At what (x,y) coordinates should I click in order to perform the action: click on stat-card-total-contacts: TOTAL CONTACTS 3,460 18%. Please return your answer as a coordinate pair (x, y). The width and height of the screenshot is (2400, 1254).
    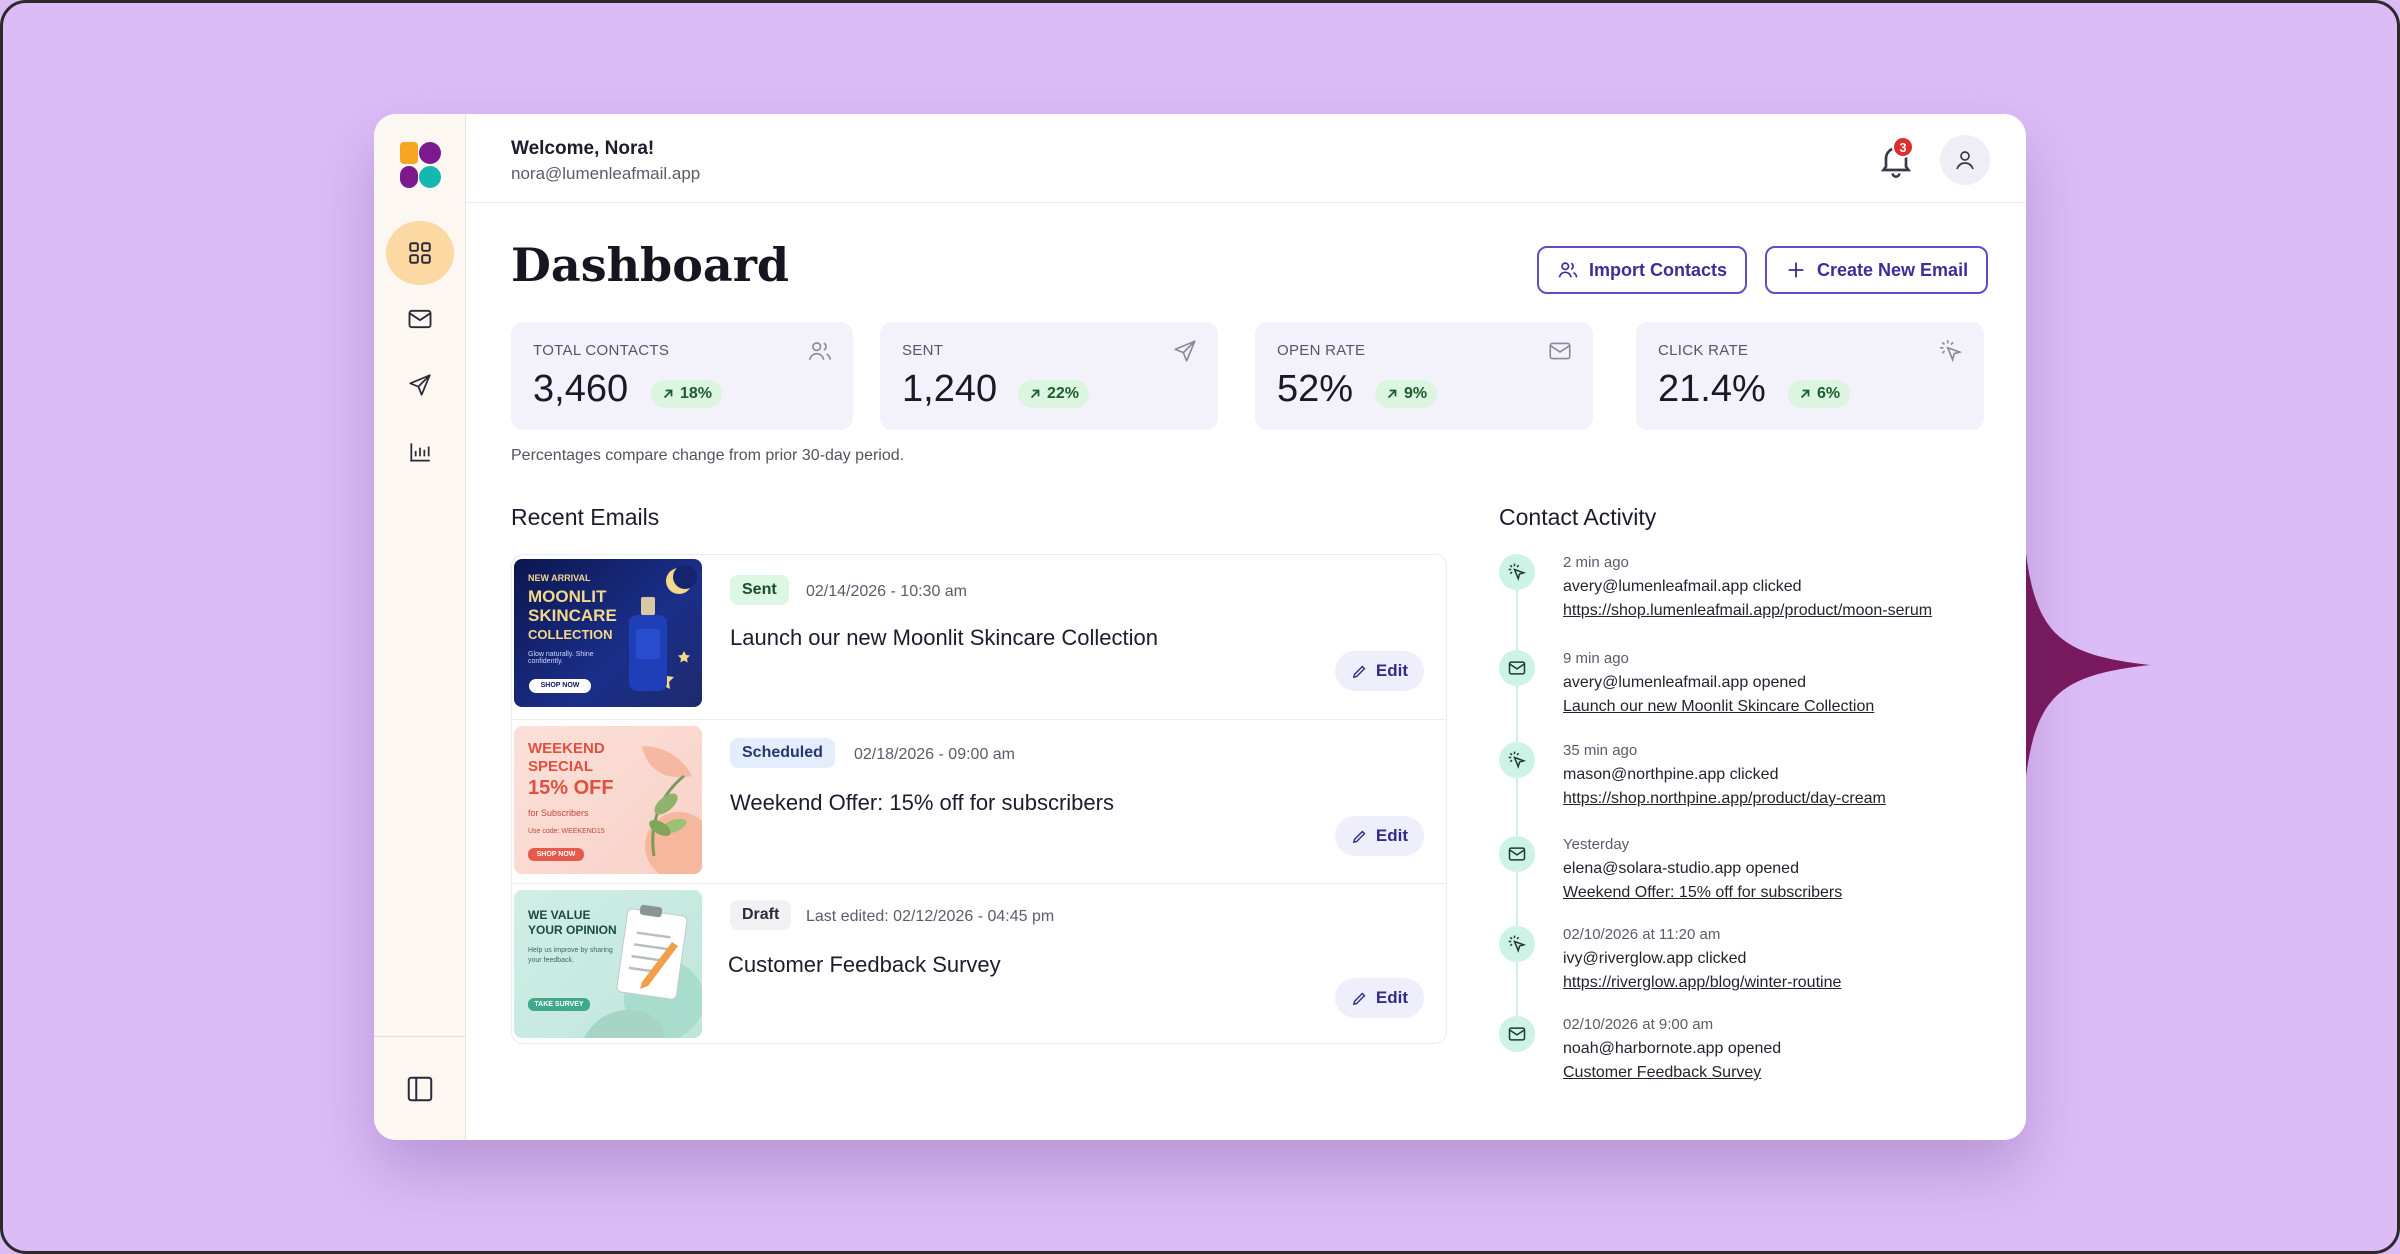
    Looking at the image, I should click on (682, 376).